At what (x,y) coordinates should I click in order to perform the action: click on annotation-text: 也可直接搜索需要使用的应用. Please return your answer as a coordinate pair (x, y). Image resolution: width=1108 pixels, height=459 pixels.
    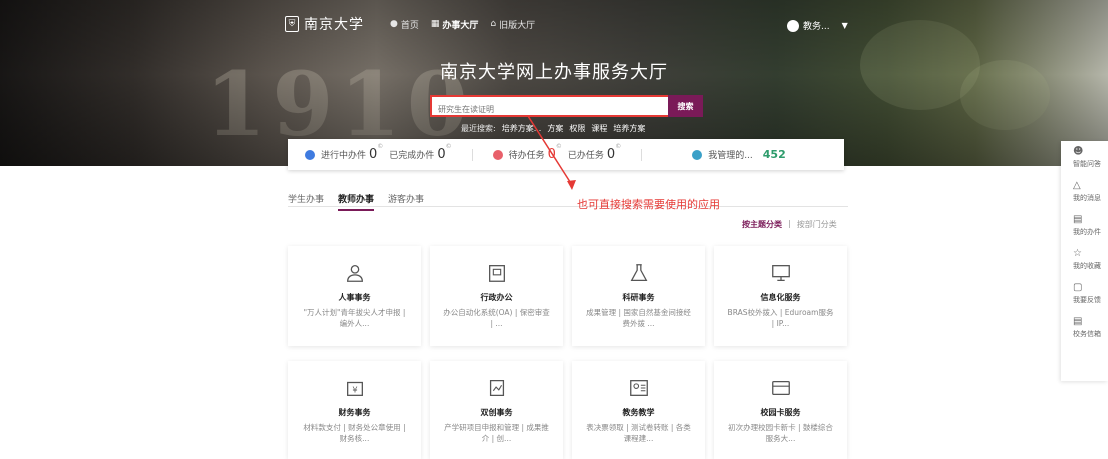
    Looking at the image, I should click on (648, 204).